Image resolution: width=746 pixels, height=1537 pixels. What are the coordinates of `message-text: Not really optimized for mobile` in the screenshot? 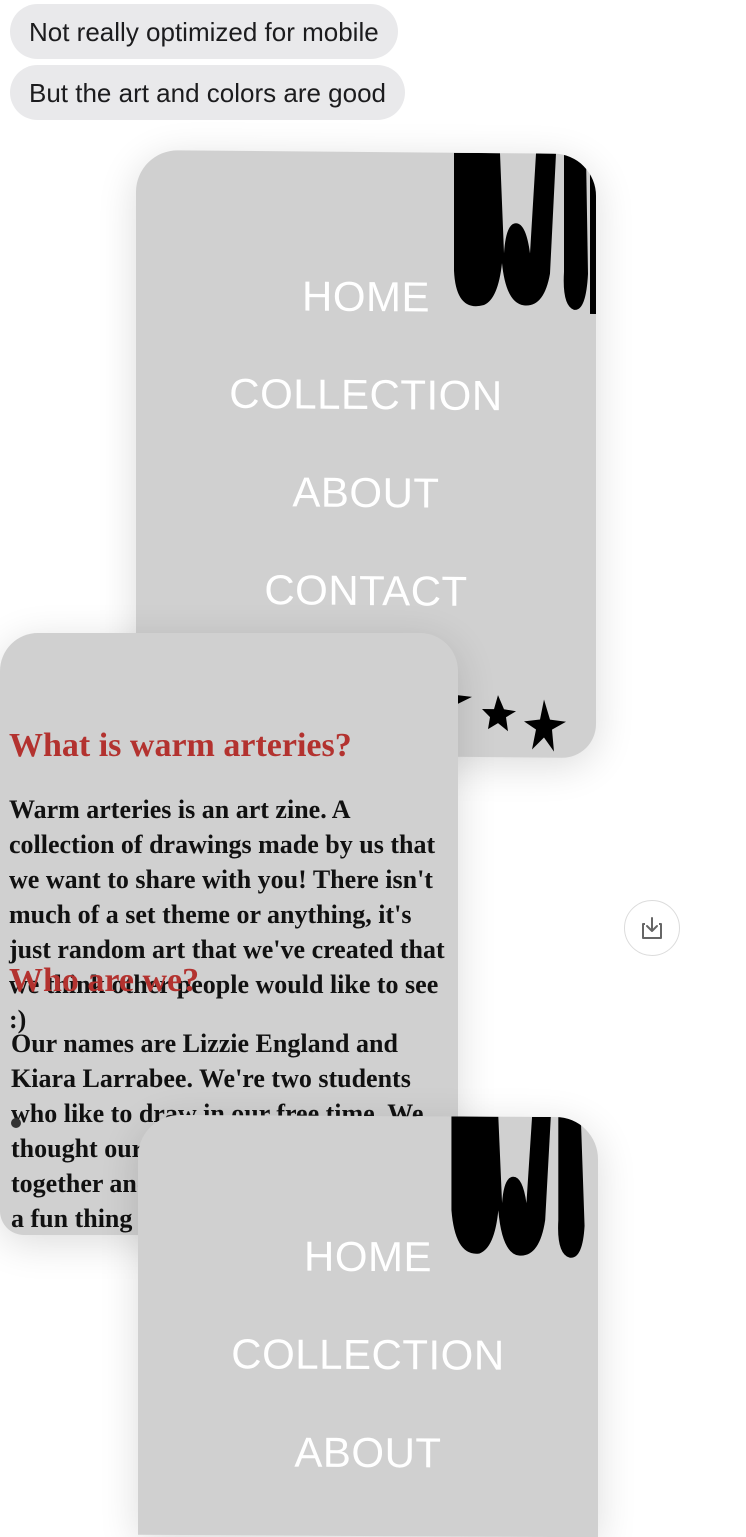 It's located at (204, 32).